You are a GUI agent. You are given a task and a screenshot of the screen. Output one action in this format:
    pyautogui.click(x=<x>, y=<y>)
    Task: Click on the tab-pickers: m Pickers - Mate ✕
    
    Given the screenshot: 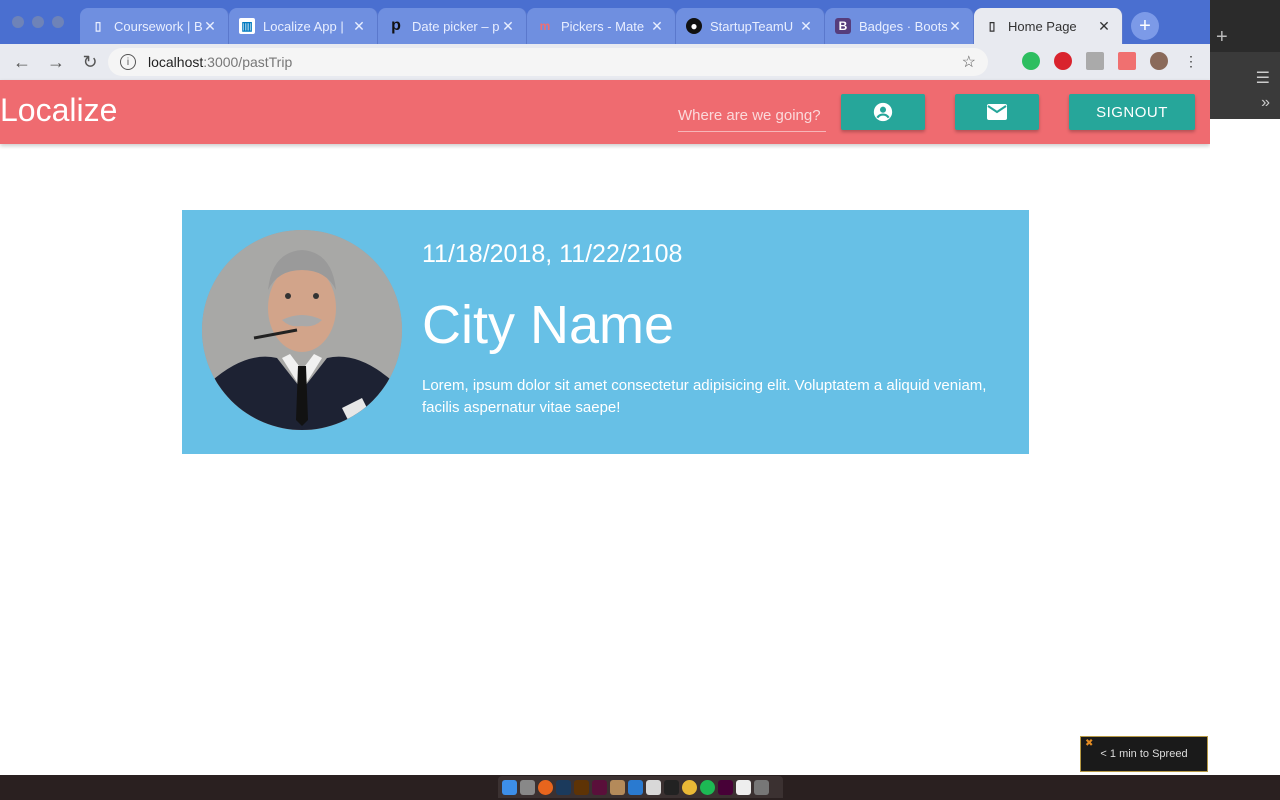 What is the action you would take?
    pyautogui.click(x=601, y=26)
    